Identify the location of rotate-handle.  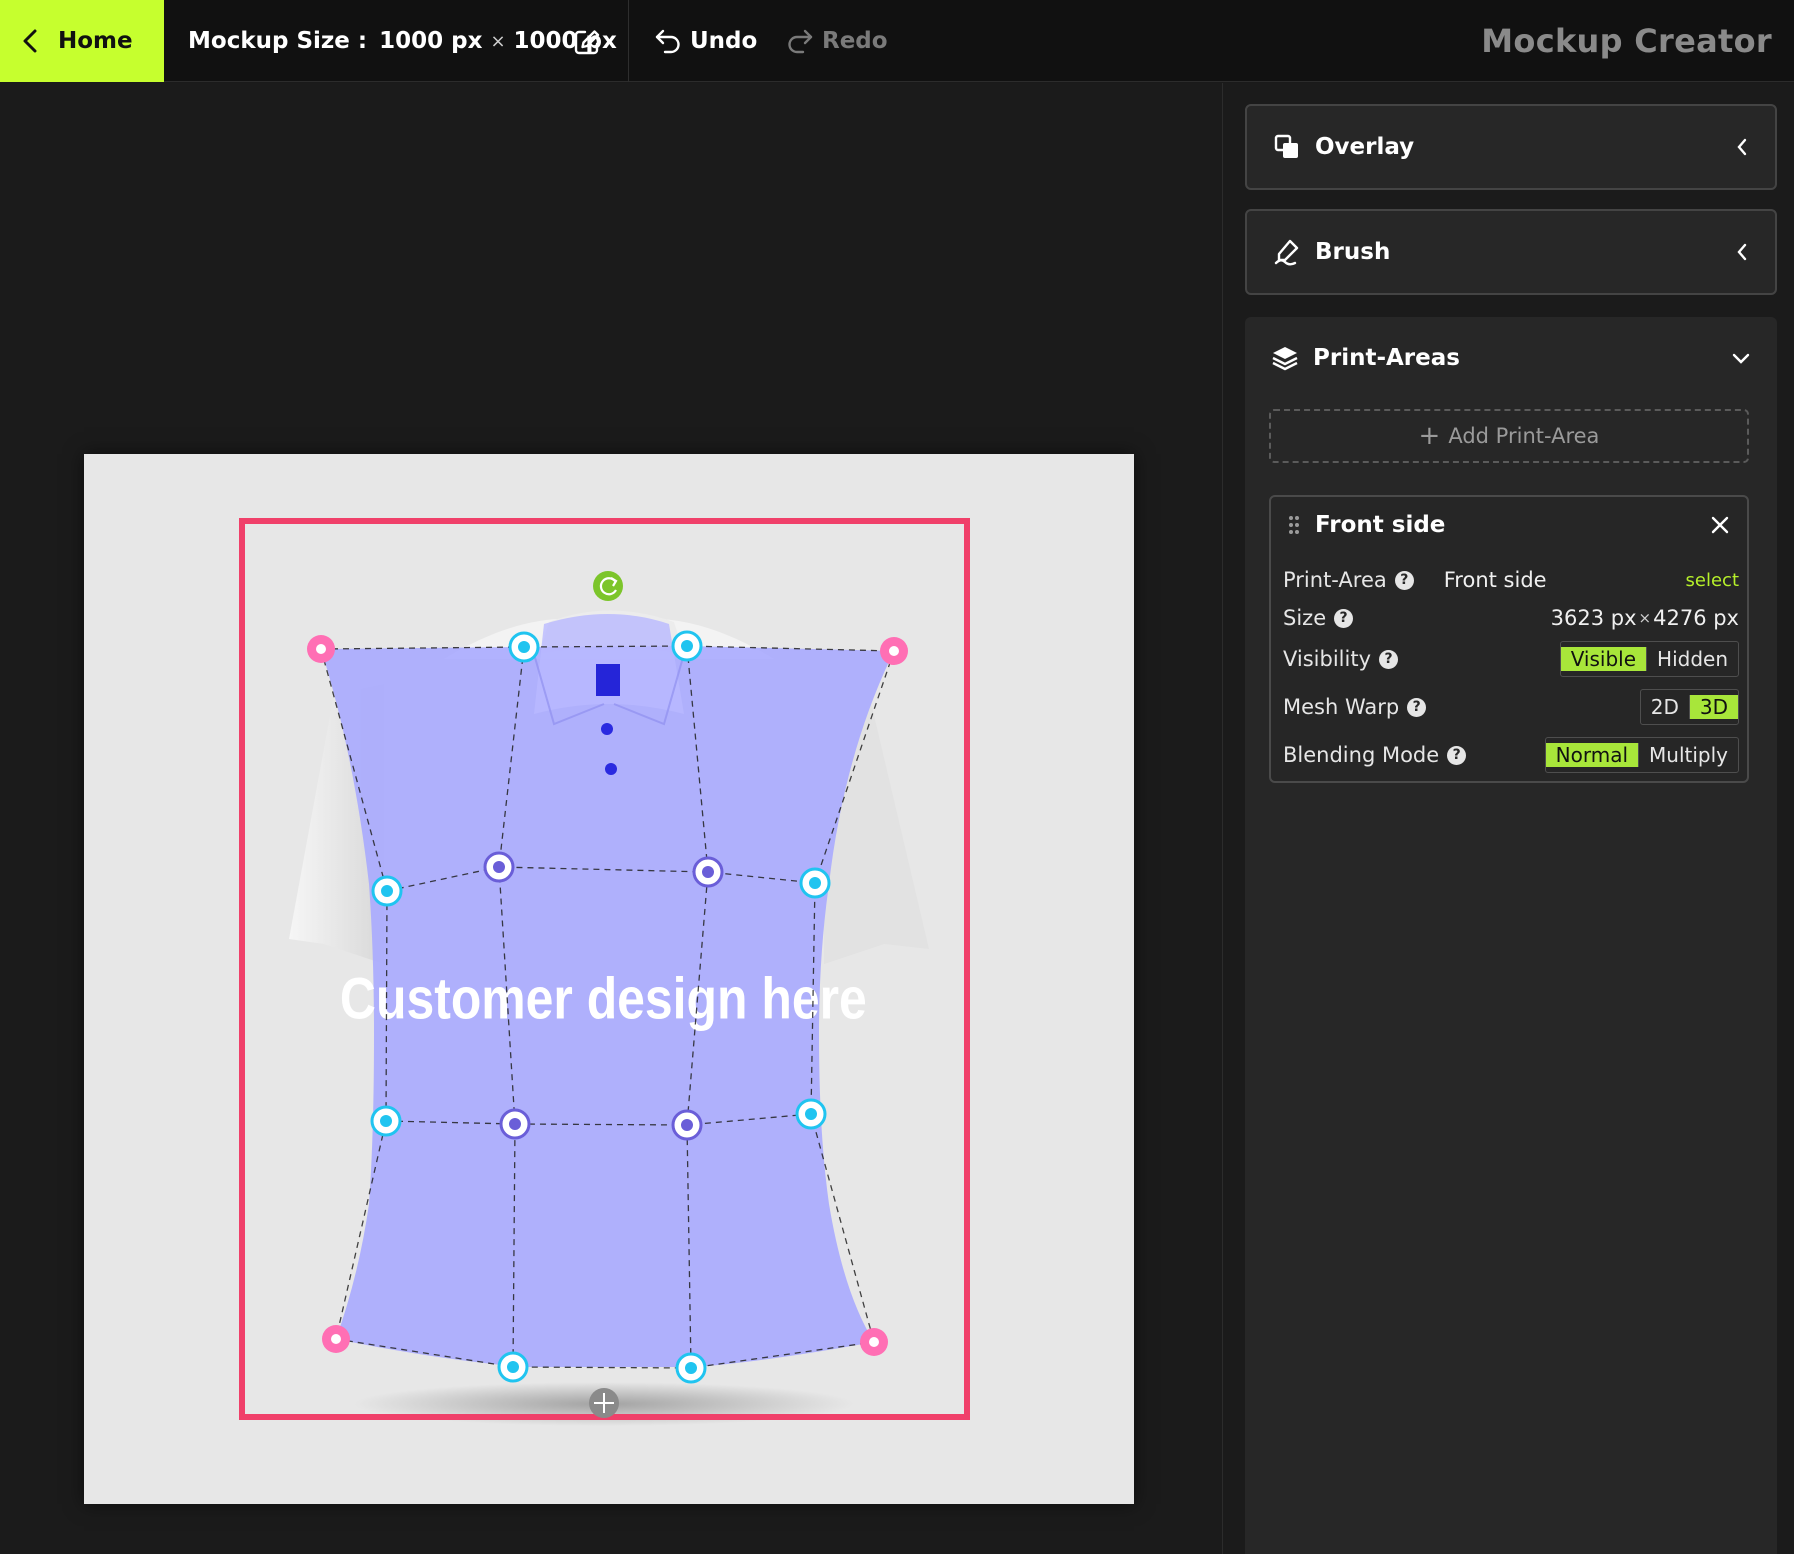
(608, 586).